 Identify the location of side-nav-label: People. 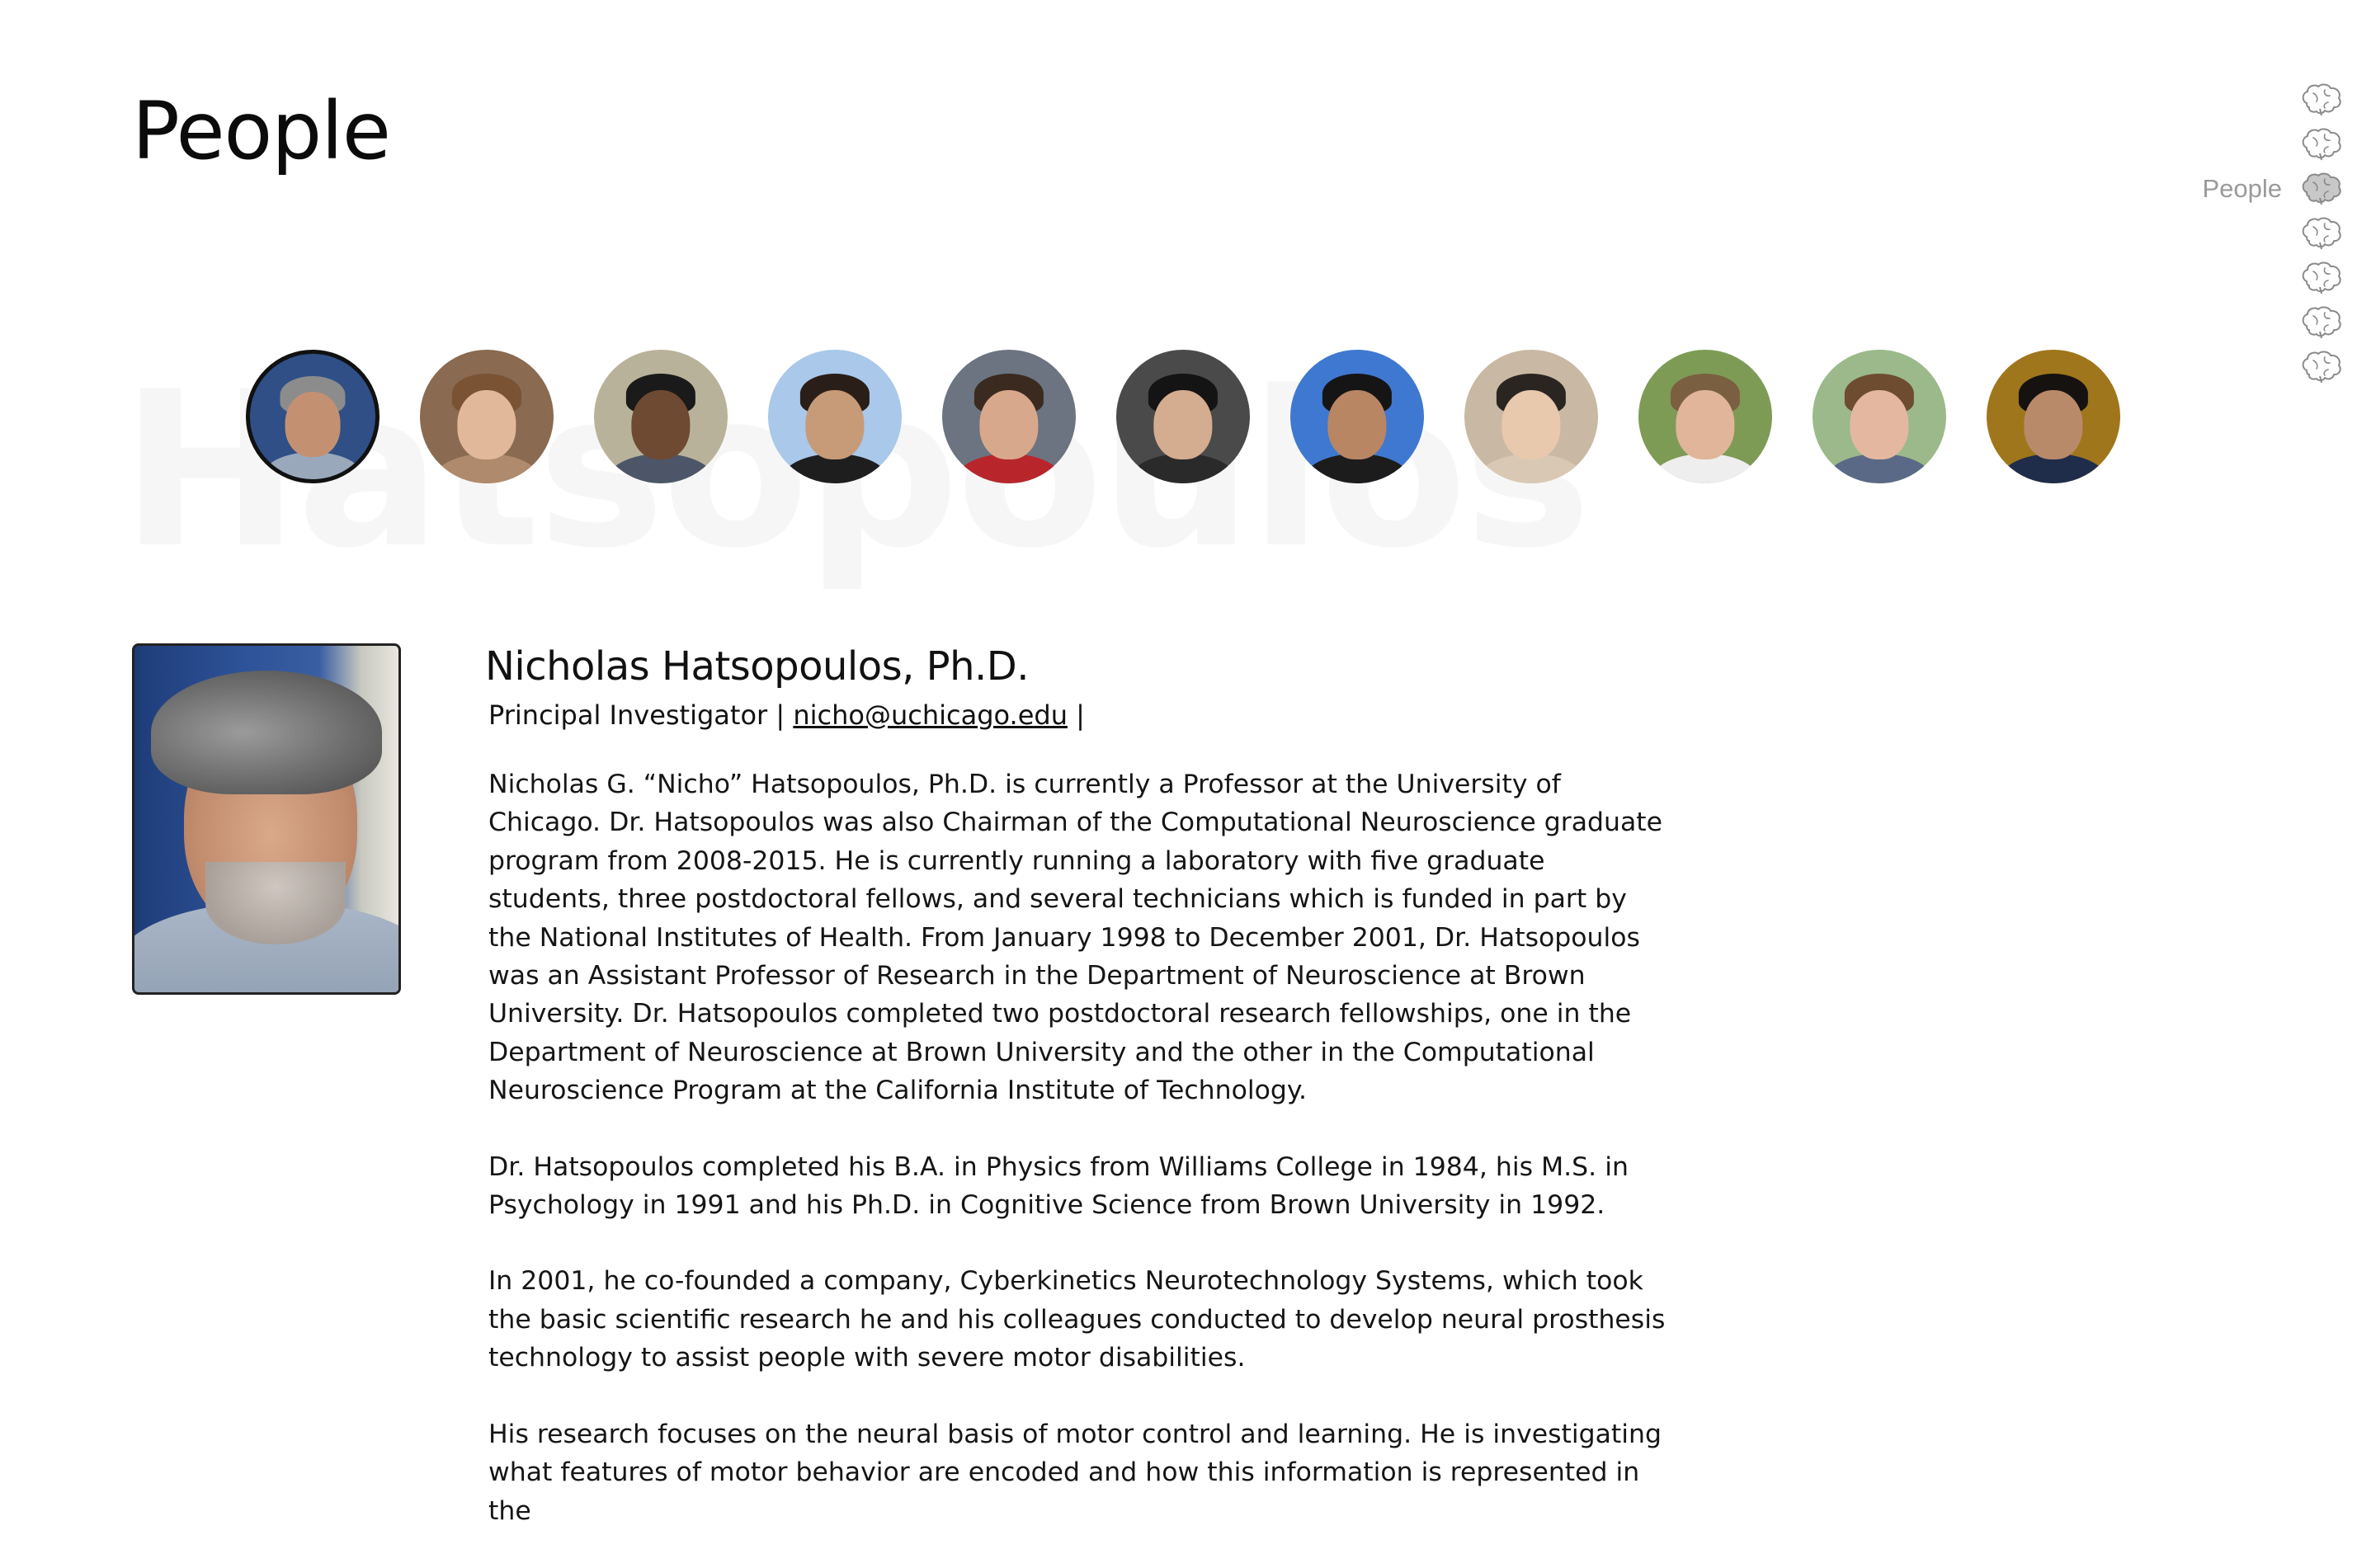
(2242, 188).